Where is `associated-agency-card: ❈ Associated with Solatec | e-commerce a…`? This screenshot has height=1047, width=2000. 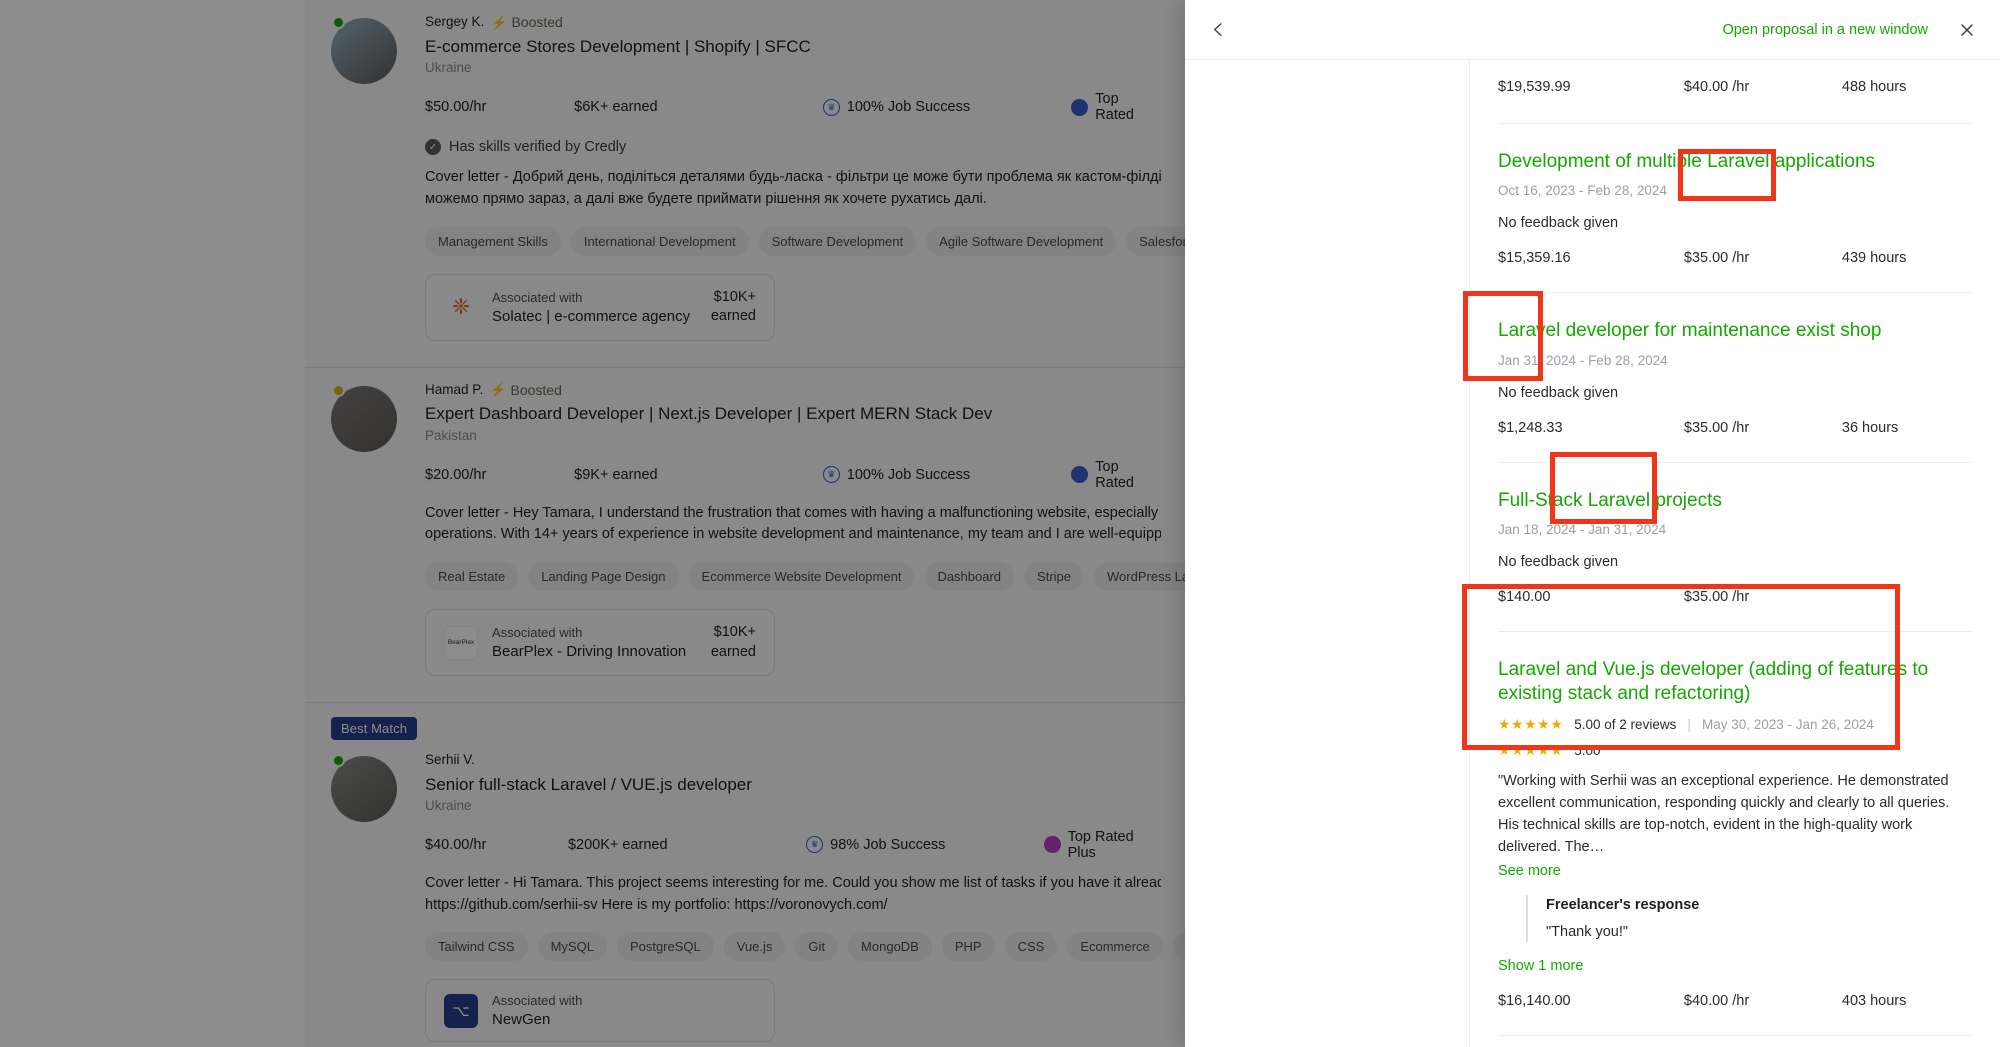 associated-agency-card: ❈ Associated with Solatec | e-commerce a… is located at coordinates (600, 307).